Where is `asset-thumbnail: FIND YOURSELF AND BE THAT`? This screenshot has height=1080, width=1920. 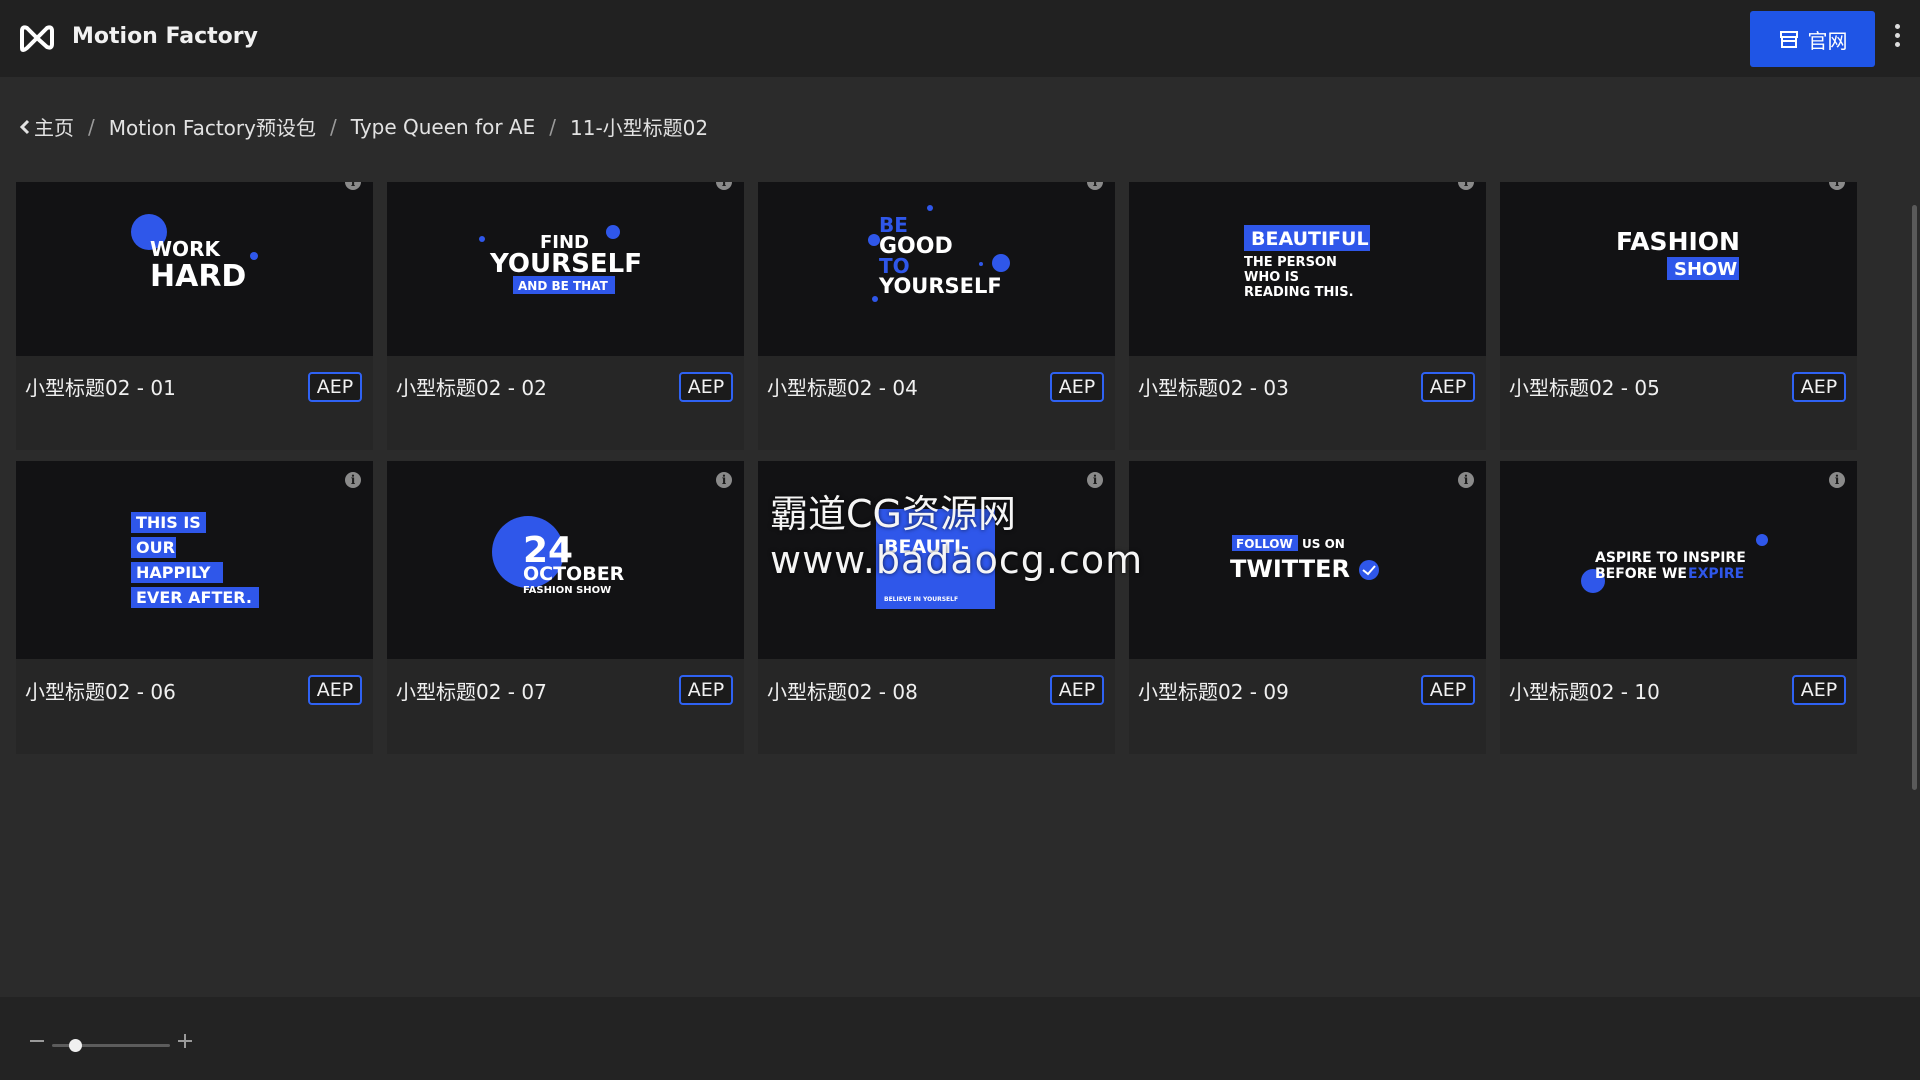
asset-thumbnail: FIND YOURSELF AND BE THAT is located at coordinates (565, 269).